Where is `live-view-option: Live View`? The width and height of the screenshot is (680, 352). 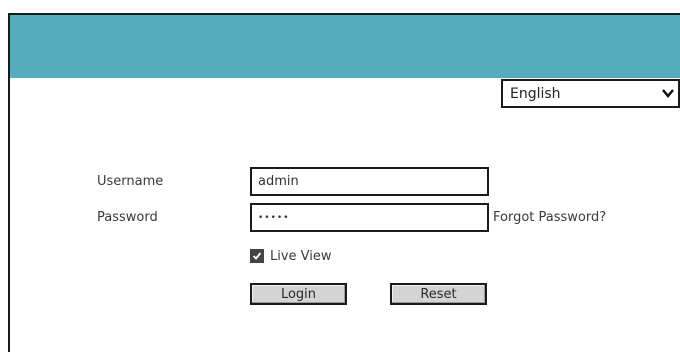
live-view-option: Live View is located at coordinates (291, 256).